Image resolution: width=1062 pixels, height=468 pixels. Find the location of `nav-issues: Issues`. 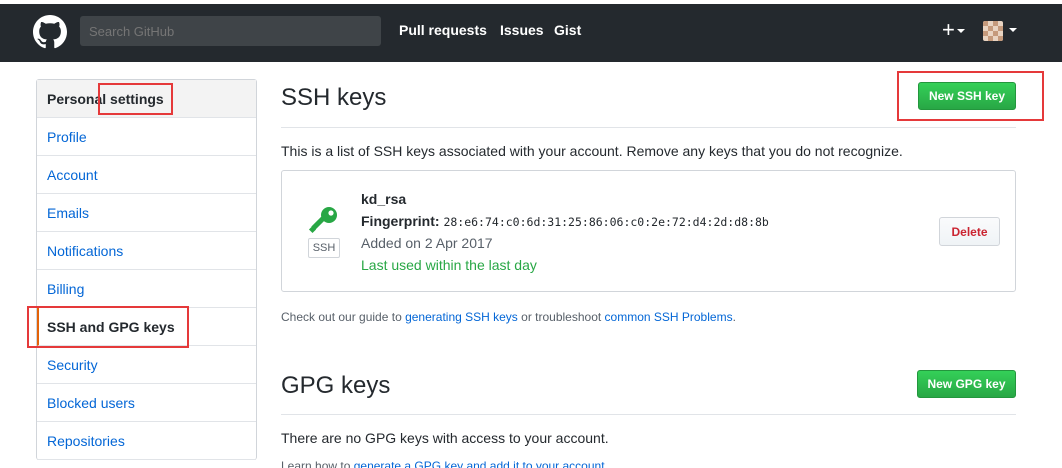

nav-issues: Issues is located at coordinates (522, 30).